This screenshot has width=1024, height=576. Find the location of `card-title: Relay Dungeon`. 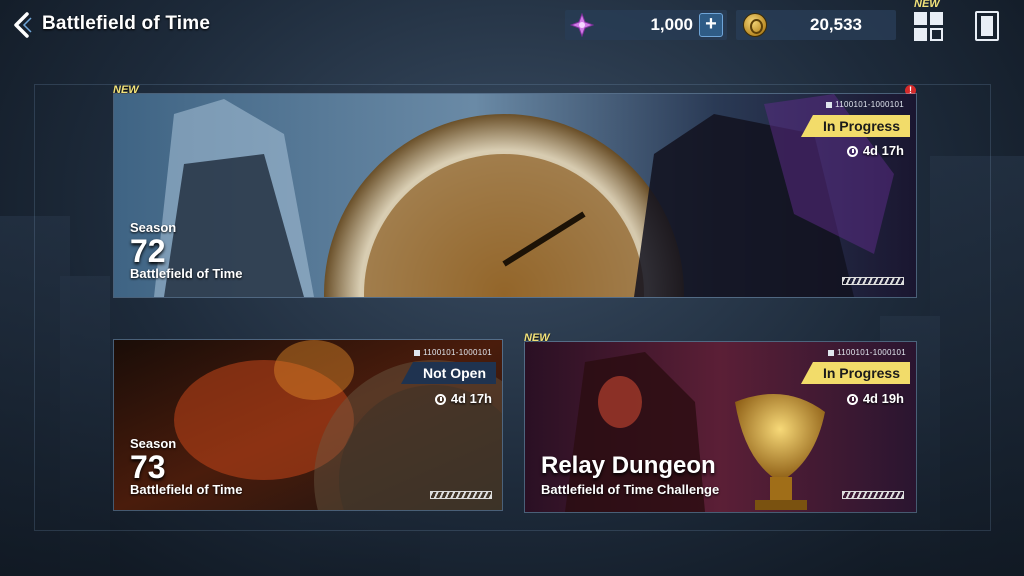

card-title: Relay Dungeon is located at coordinates (628, 465).